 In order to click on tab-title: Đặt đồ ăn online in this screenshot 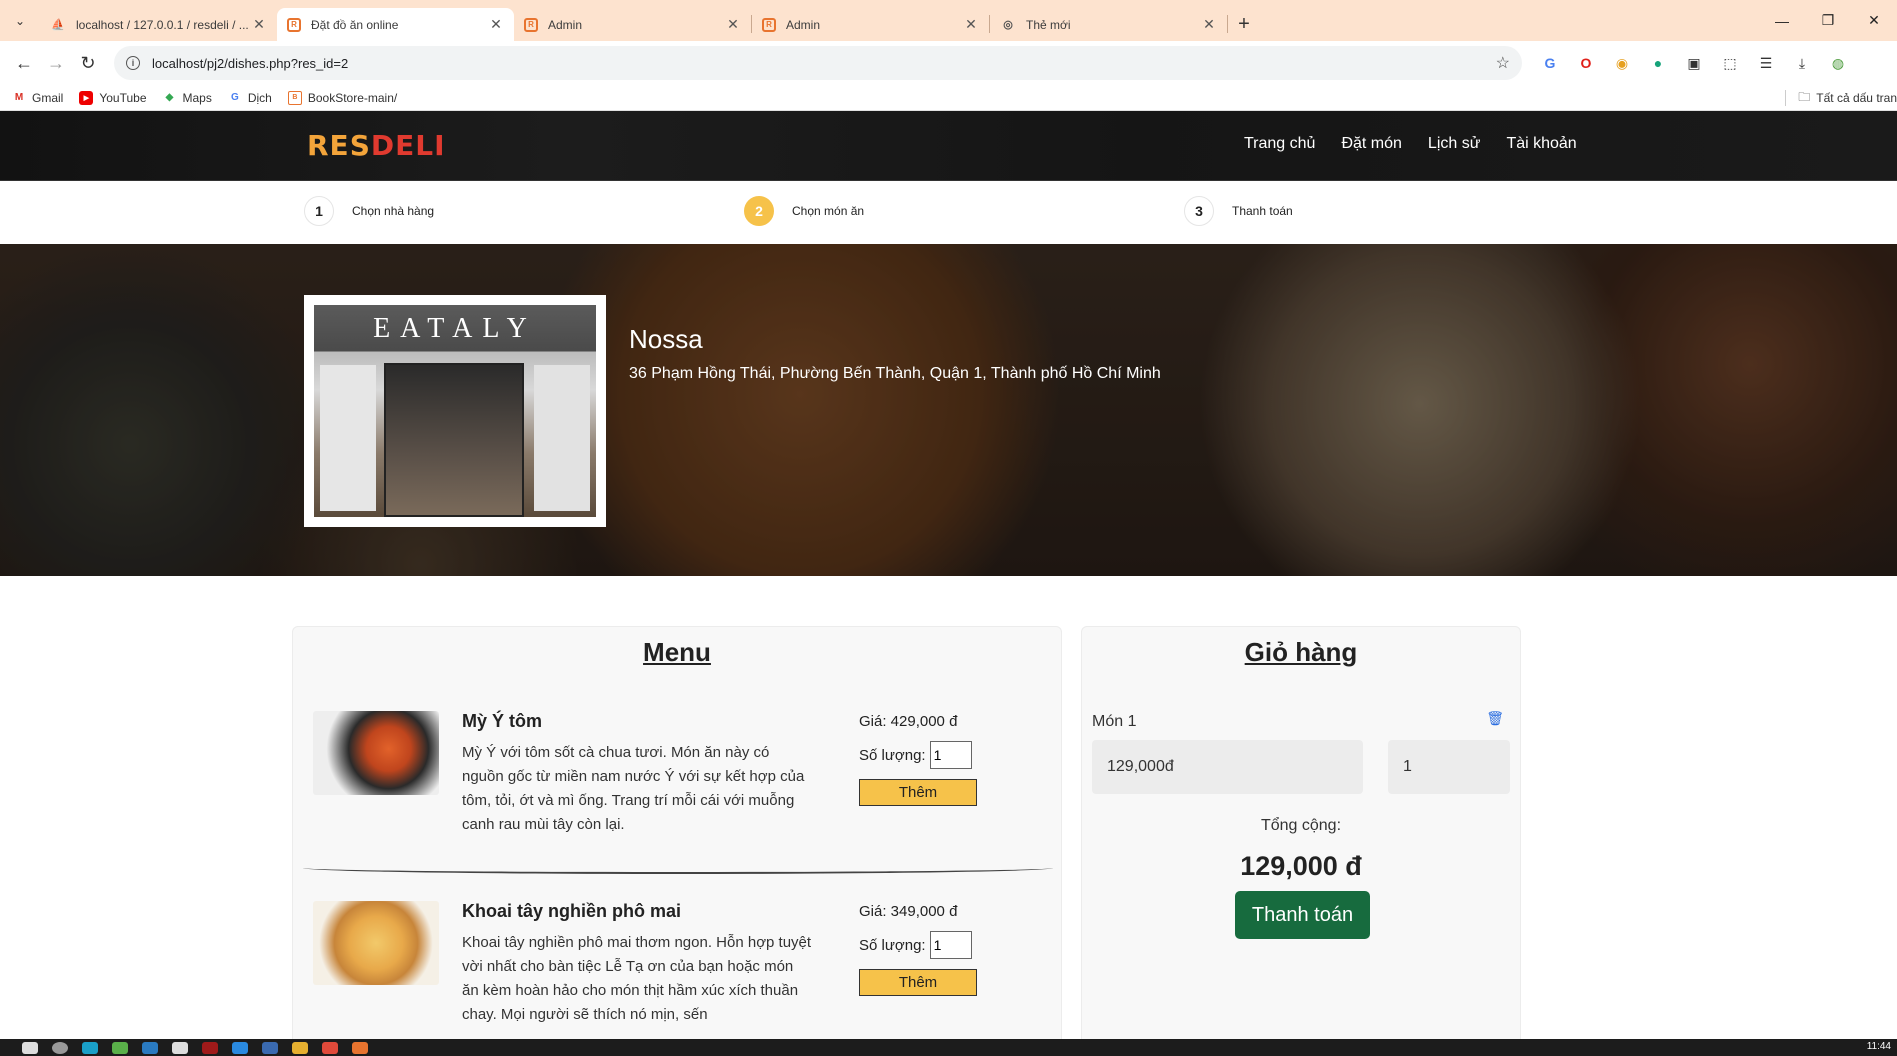, I will do `click(355, 24)`.